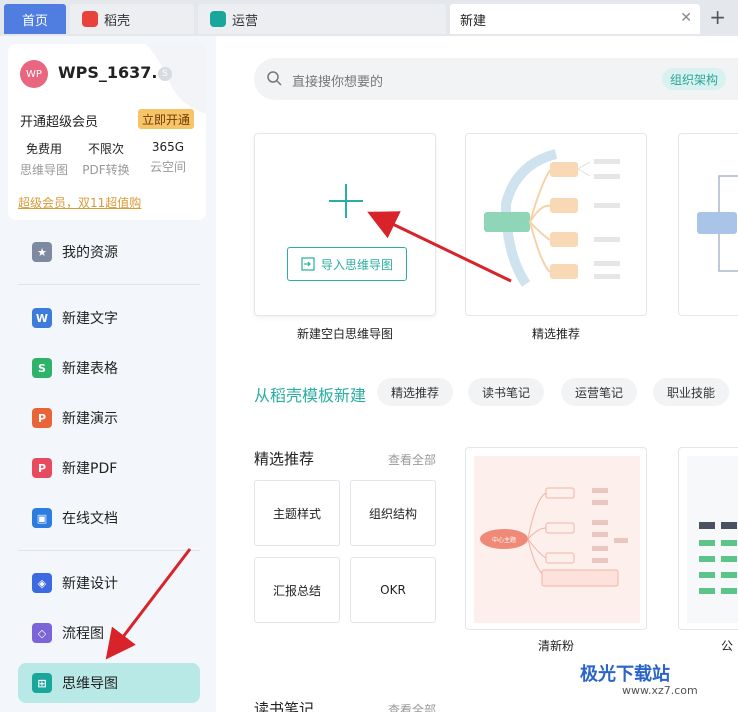  I want to click on nav-label: 思维导图, so click(90, 684).